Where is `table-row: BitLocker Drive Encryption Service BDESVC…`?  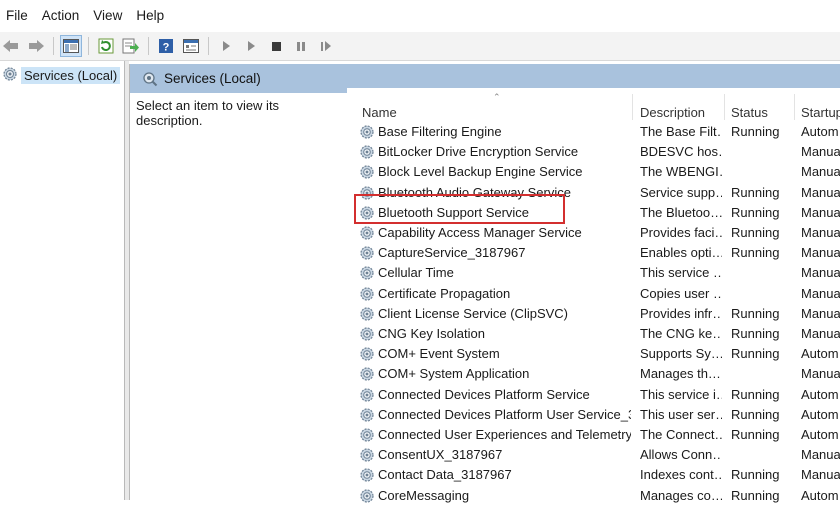 table-row: BitLocker Drive Encryption Service BDESVC… is located at coordinates (593, 152).